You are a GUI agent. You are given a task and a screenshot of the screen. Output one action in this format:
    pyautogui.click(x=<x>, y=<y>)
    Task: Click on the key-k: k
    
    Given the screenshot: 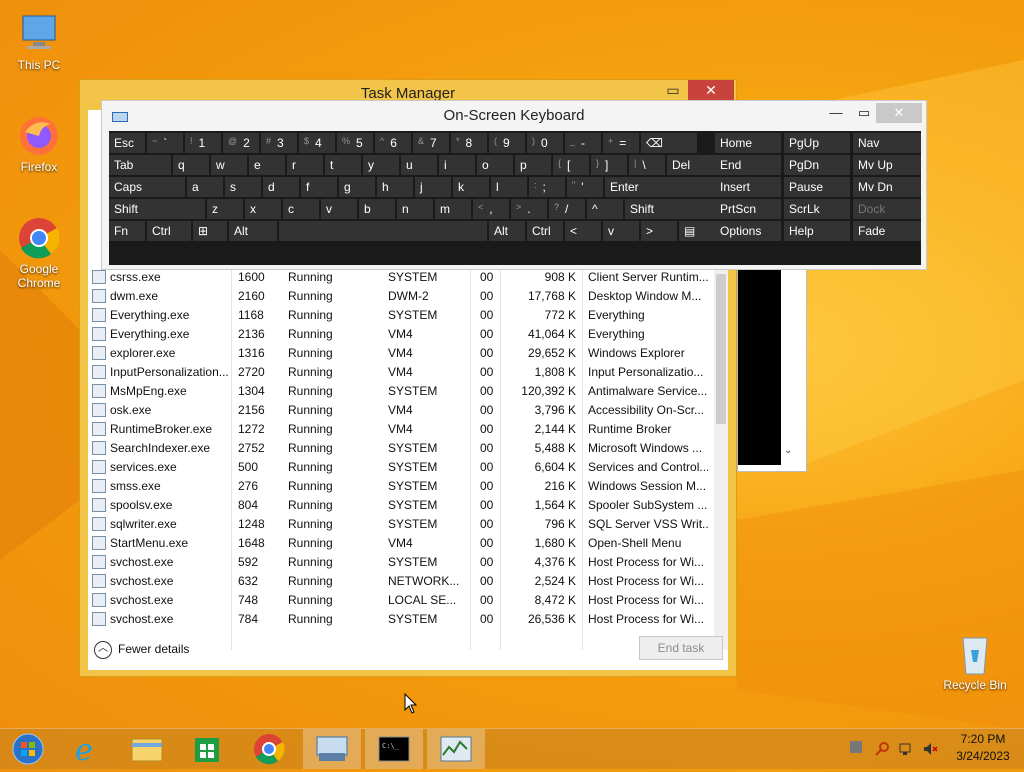 What is the action you would take?
    pyautogui.click(x=471, y=187)
    